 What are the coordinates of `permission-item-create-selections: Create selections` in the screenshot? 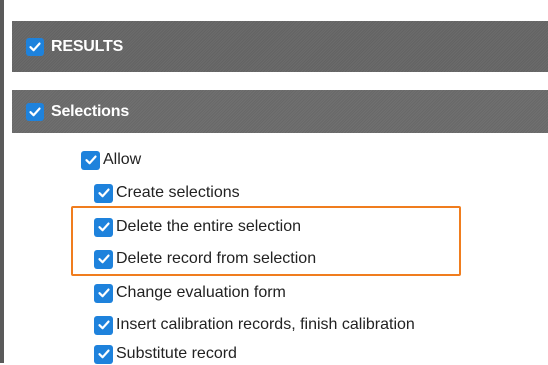 It's located at (167, 193).